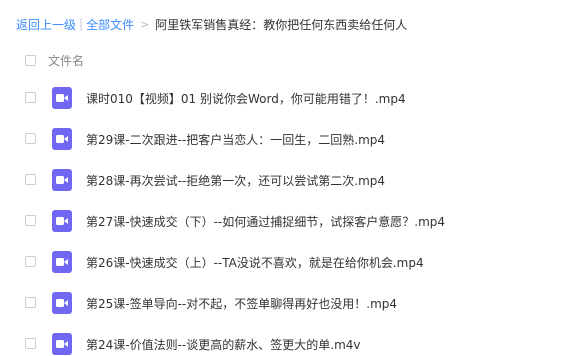 The image size is (576, 356). I want to click on all-files-link: 全部文件, so click(110, 24).